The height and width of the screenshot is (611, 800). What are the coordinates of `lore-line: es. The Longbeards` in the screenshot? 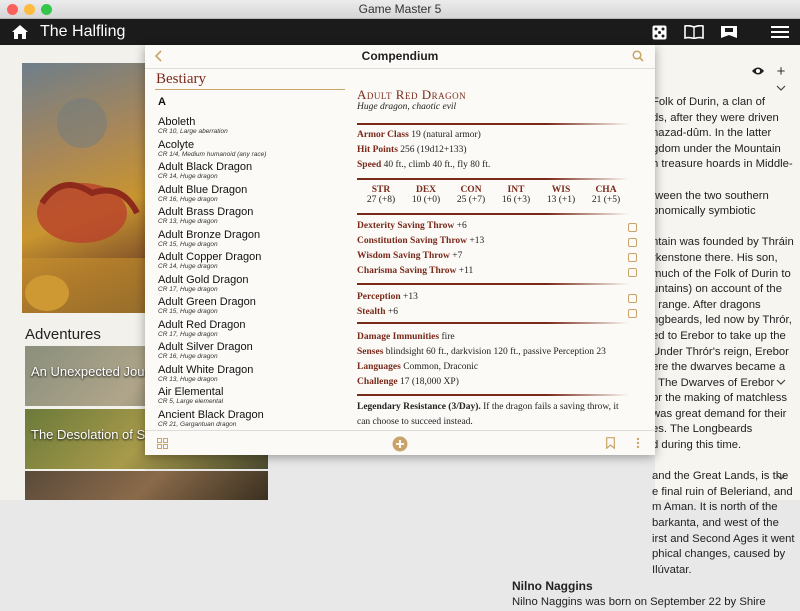 It's located at (702, 429).